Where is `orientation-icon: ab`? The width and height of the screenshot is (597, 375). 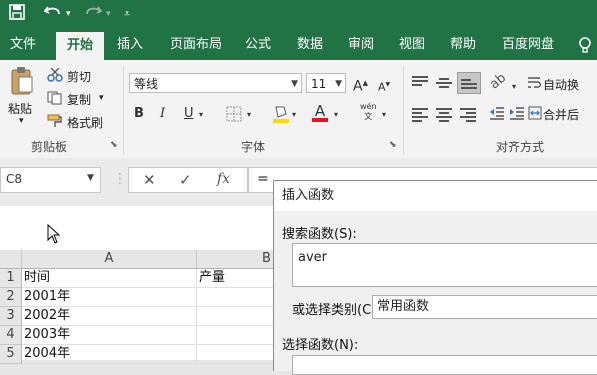
orientation-icon: ab is located at coordinates (498, 82).